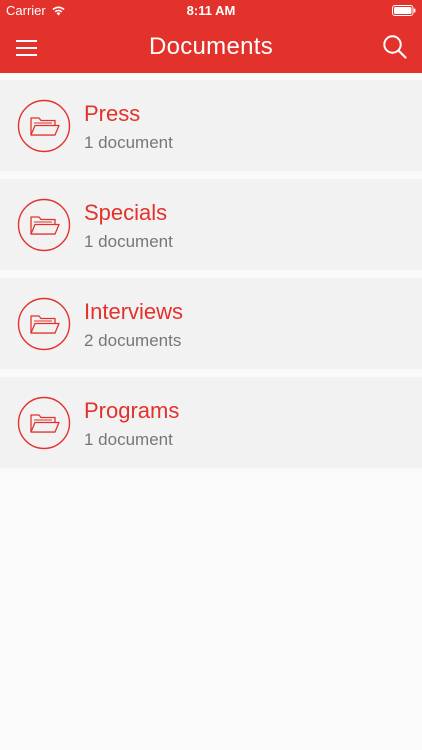  What do you see at coordinates (404, 10) in the screenshot?
I see `battery-icon` at bounding box center [404, 10].